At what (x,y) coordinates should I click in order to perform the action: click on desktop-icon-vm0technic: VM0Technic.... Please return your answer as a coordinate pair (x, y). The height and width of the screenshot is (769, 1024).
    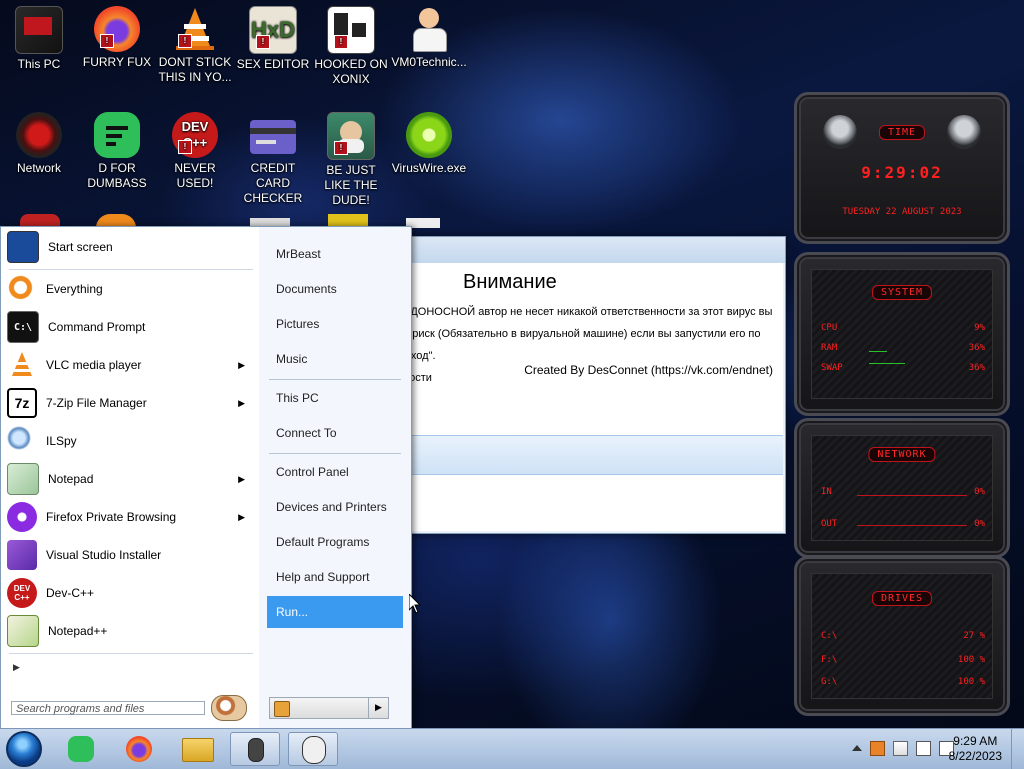
    Looking at the image, I should click on (429, 38).